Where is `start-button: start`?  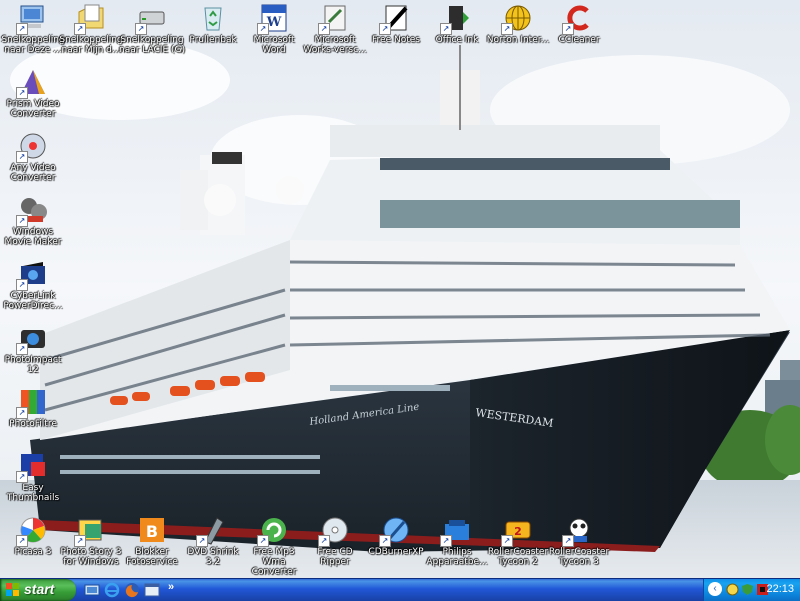
start-button: start is located at coordinates (38, 590).